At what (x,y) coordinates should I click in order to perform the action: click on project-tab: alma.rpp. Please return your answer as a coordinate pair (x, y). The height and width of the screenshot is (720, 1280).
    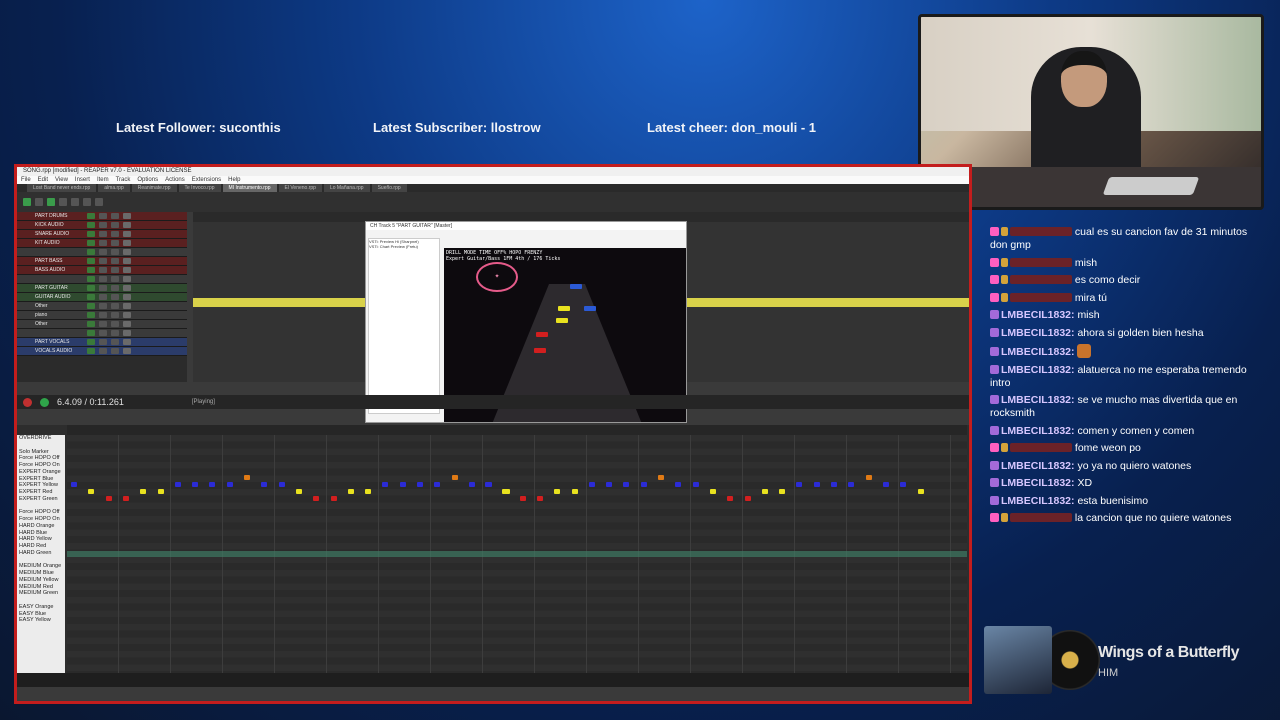
    Looking at the image, I should click on (114, 188).